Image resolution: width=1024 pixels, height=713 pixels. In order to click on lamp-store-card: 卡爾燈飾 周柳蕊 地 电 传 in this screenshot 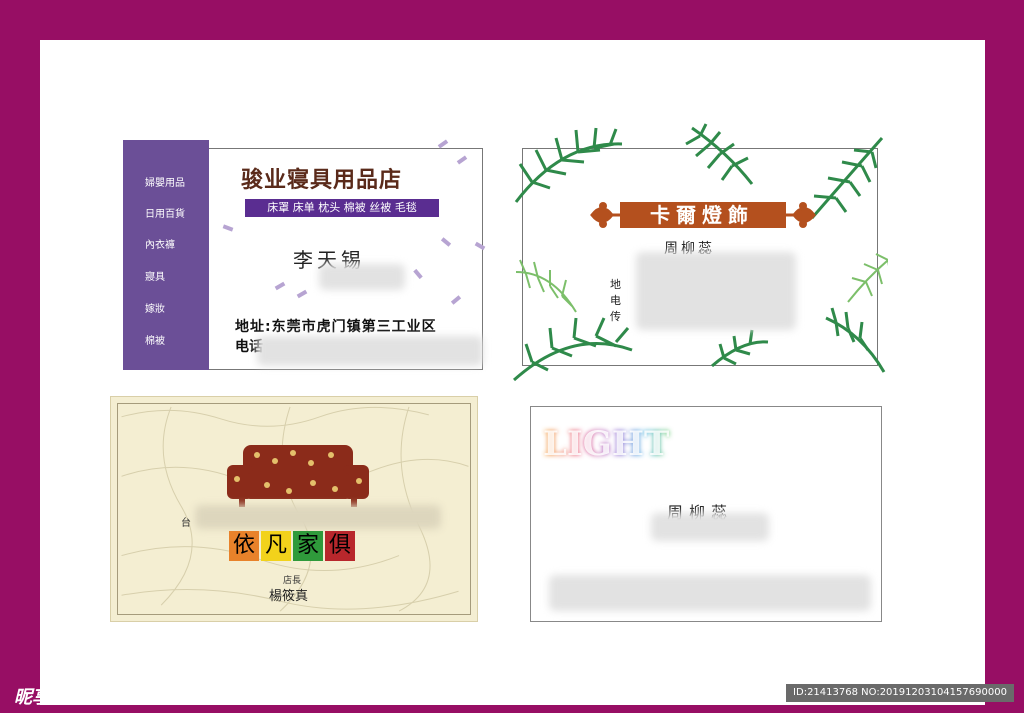, I will do `click(700, 252)`.